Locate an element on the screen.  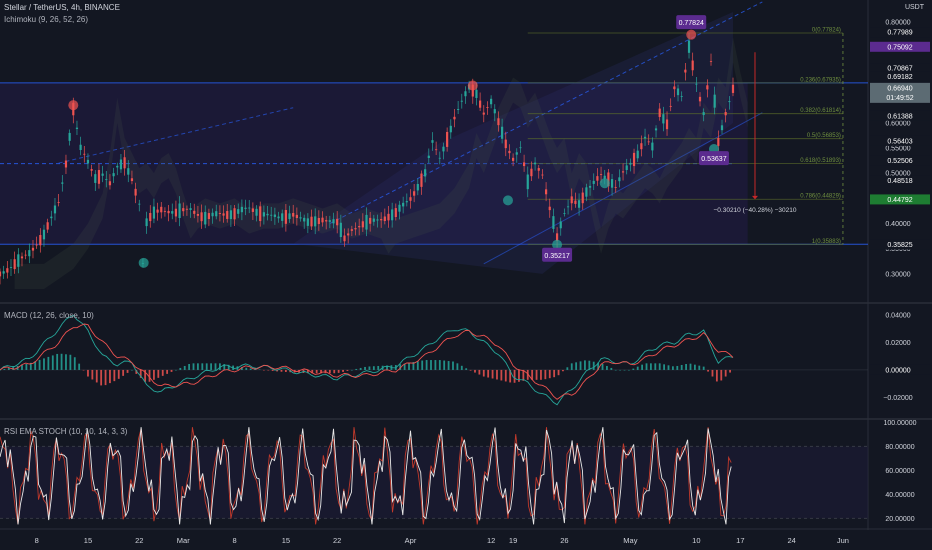
price-badge-text: 0.77824 is located at coordinates (691, 23).